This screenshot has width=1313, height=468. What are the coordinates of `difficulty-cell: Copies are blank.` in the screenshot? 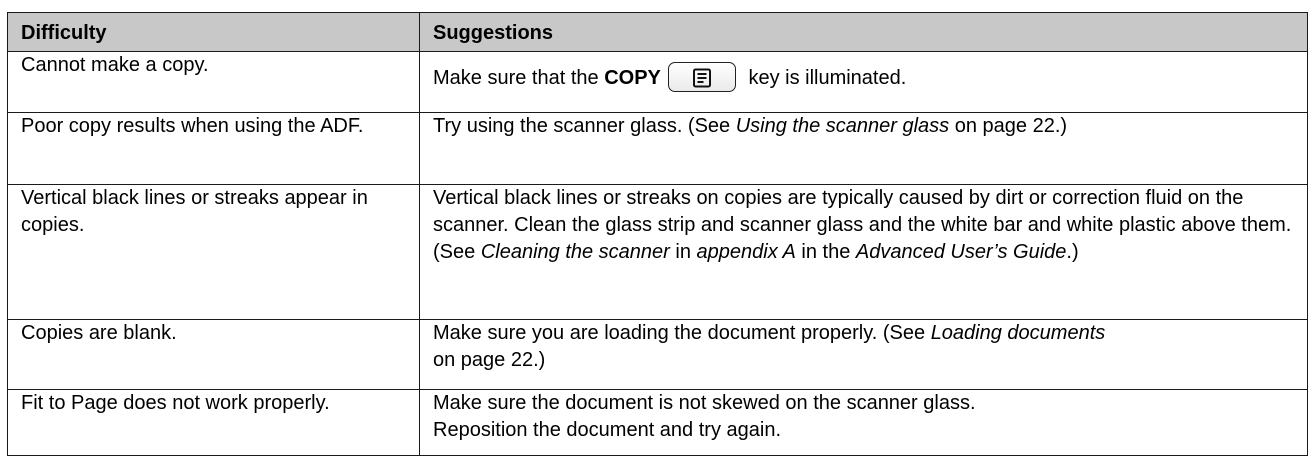 It's located at (213, 354).